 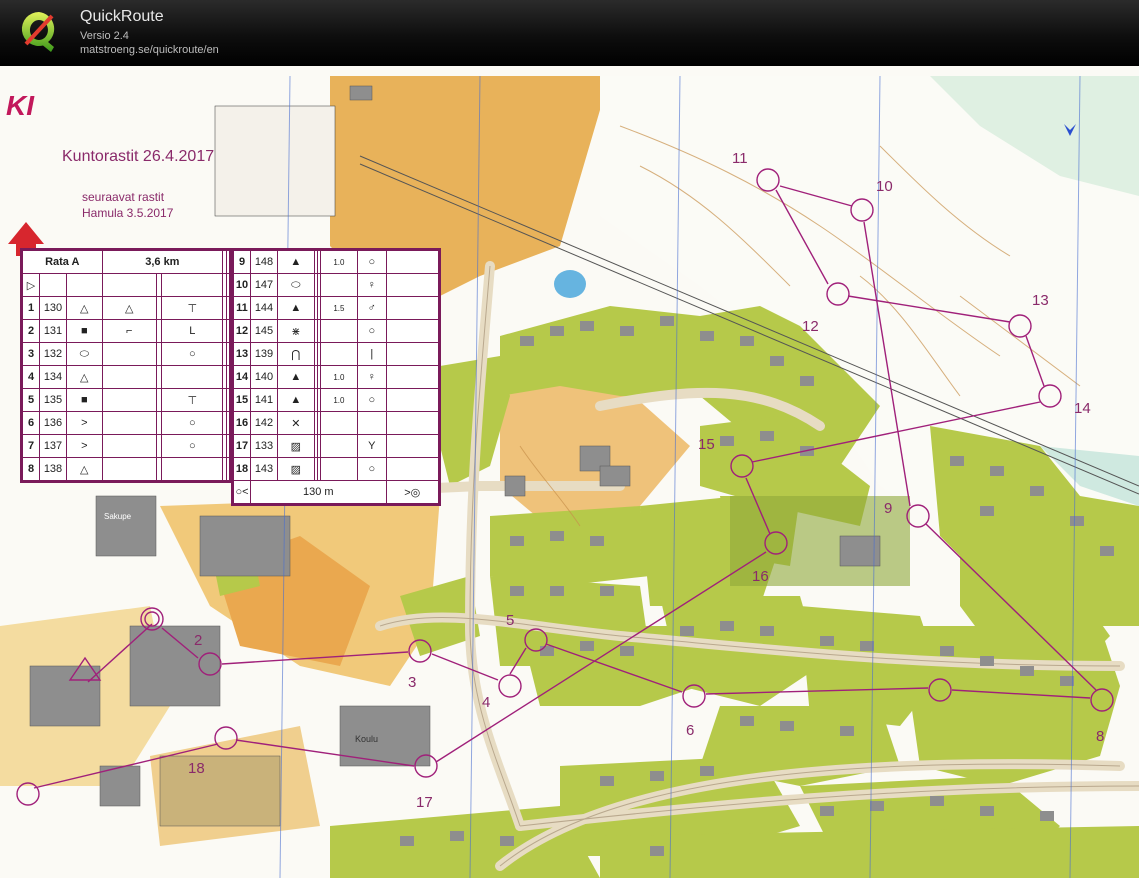 I want to click on control-row: 7 137 > ○, so click(x=126, y=446).